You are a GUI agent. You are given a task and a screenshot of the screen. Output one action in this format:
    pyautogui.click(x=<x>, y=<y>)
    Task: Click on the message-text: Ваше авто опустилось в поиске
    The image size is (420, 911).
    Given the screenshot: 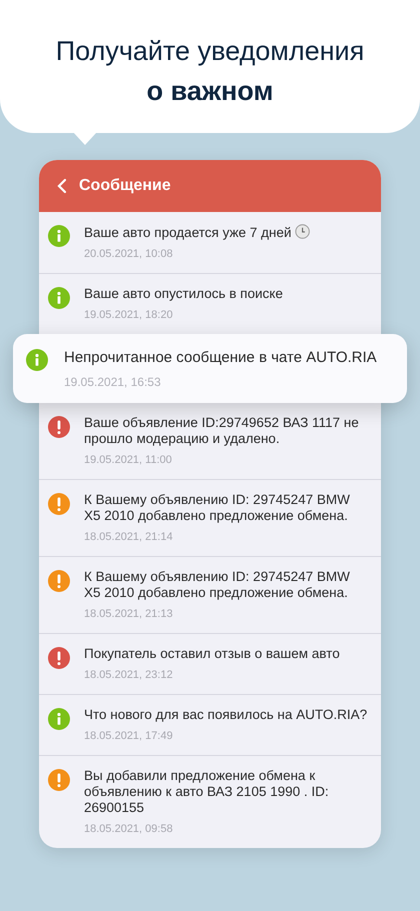 What is the action you would take?
    pyautogui.click(x=183, y=294)
    